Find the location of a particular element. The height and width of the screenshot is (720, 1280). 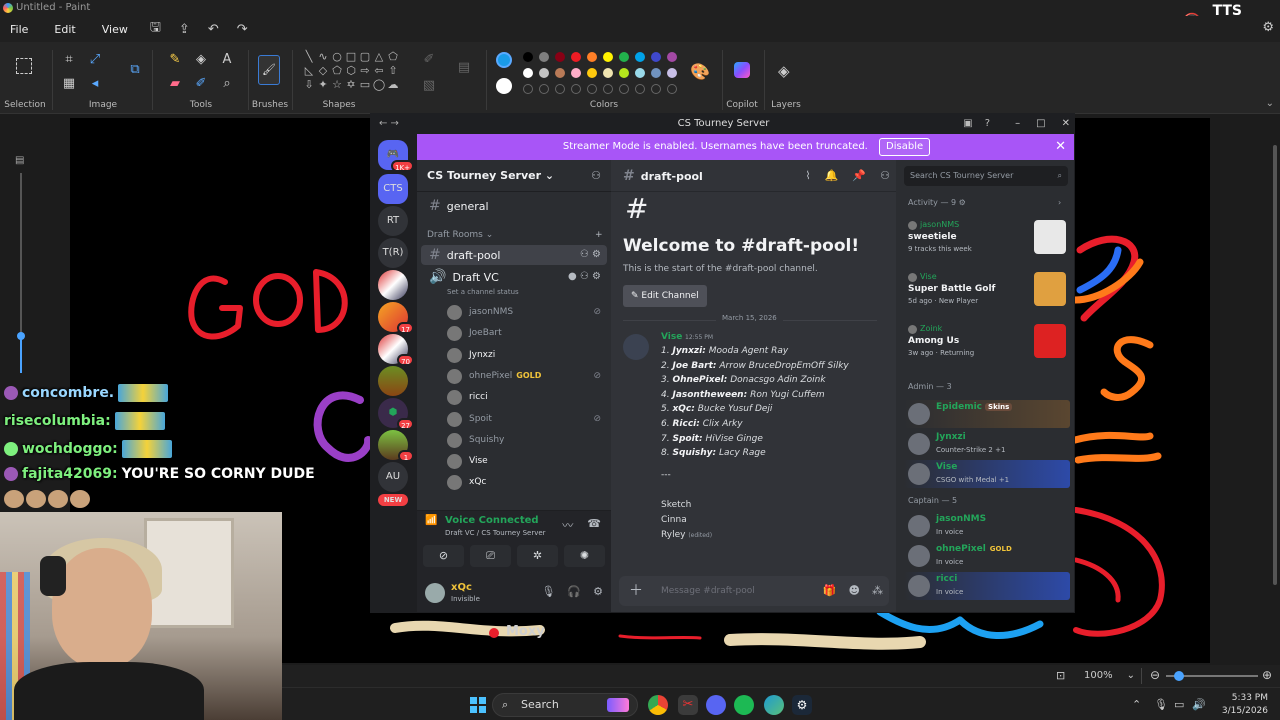

channel-draft-vc: 🔊 Draft VC ● ⚇ ⚙ is located at coordinates (514, 277).